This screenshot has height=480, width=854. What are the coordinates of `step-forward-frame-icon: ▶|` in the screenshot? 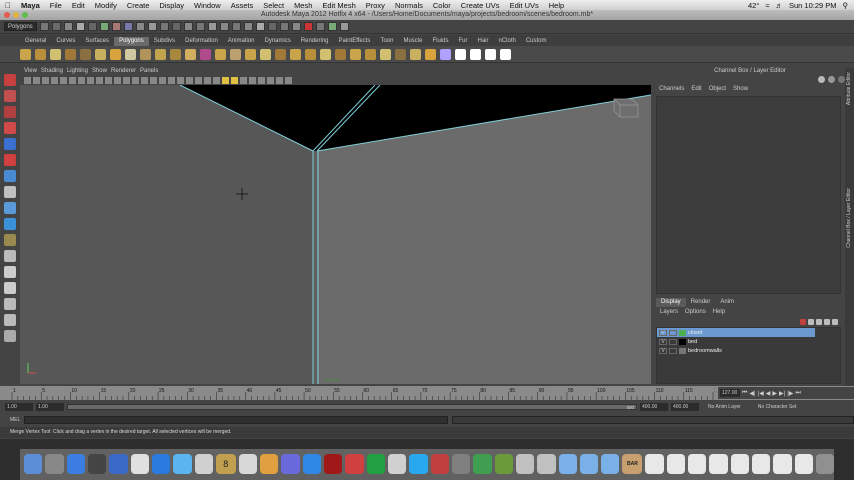 It's located at (782, 393).